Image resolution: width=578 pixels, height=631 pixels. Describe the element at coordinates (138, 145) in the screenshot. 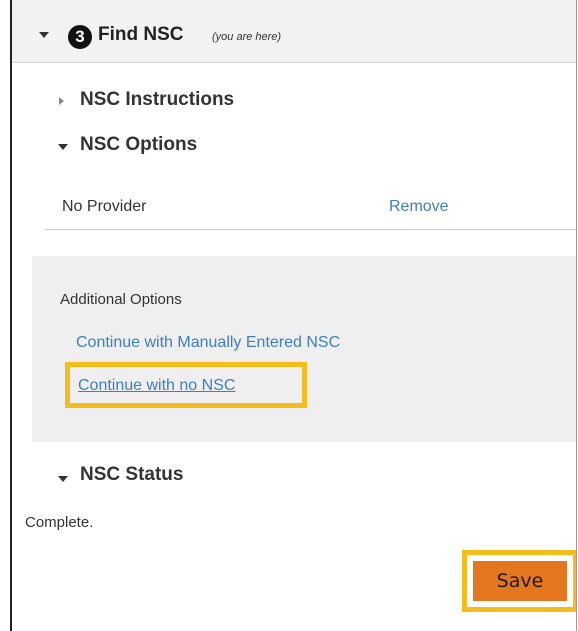

I see `section-nsc-options: NSC Options` at that location.